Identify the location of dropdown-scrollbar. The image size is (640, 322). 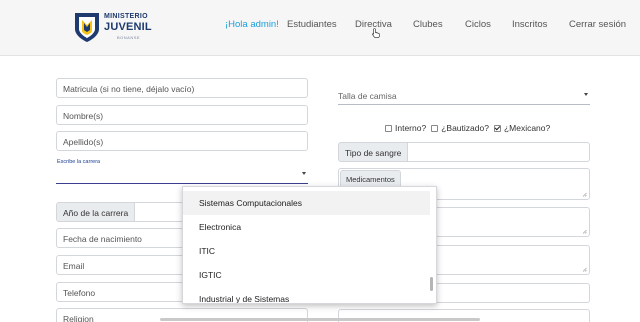
(431, 284).